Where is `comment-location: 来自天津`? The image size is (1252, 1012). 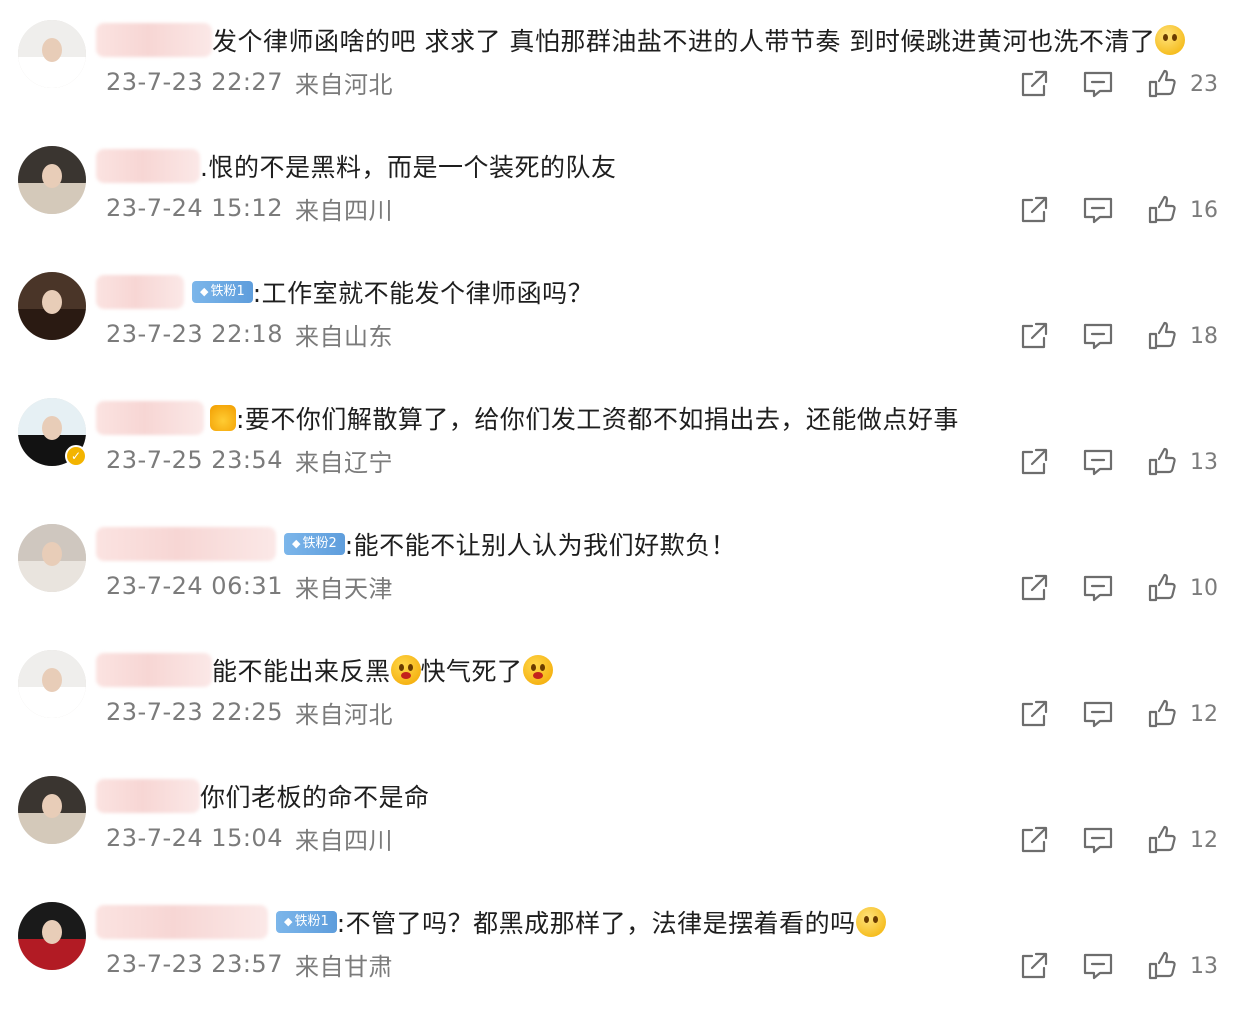
comment-location: 来自天津 is located at coordinates (343, 588).